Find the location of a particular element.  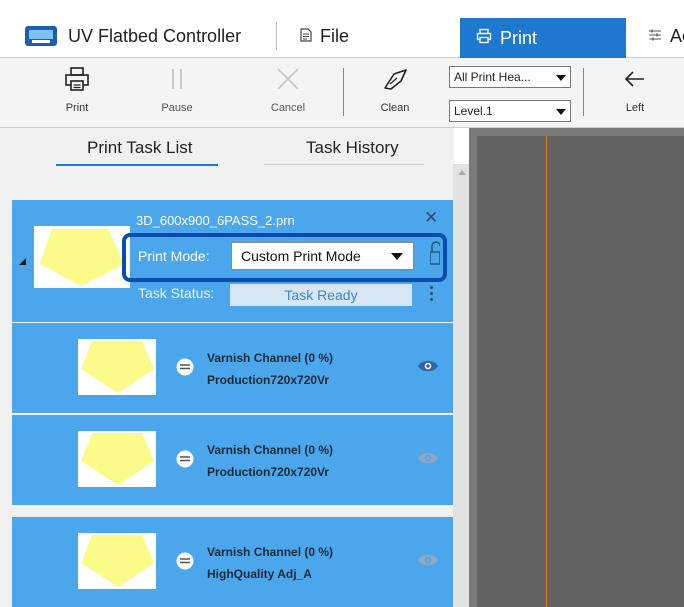

pause-icon is located at coordinates (177, 77).